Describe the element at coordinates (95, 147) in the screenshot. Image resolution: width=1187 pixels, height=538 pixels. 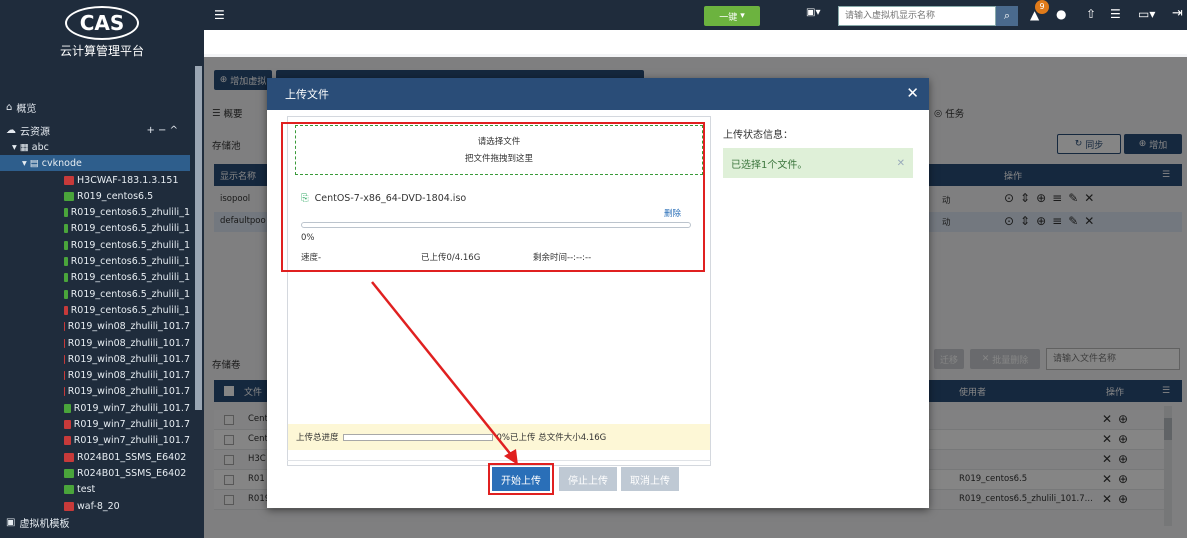
I see `tree-host-pool: ▾ ▦ abc` at that location.